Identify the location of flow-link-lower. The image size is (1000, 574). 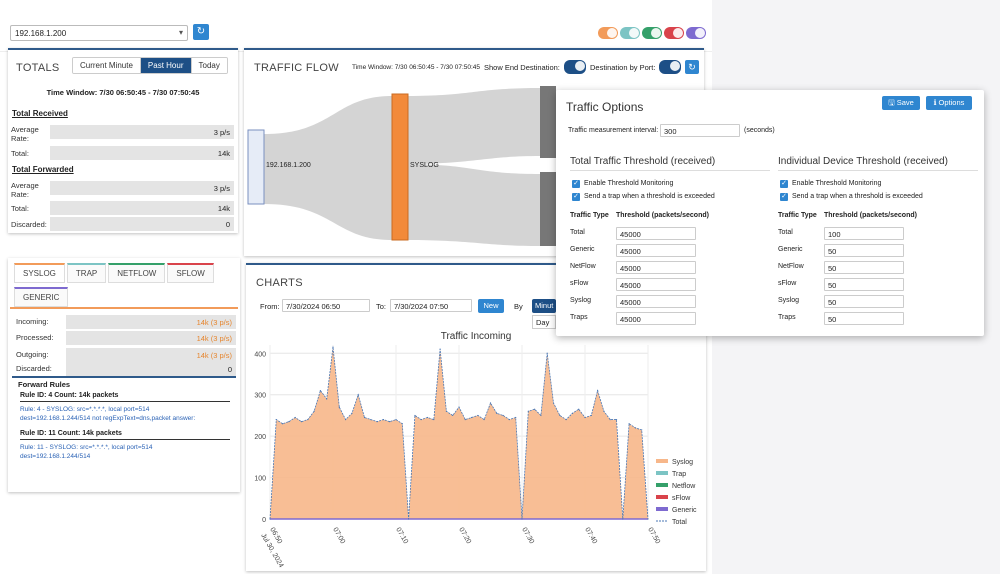
(472, 205).